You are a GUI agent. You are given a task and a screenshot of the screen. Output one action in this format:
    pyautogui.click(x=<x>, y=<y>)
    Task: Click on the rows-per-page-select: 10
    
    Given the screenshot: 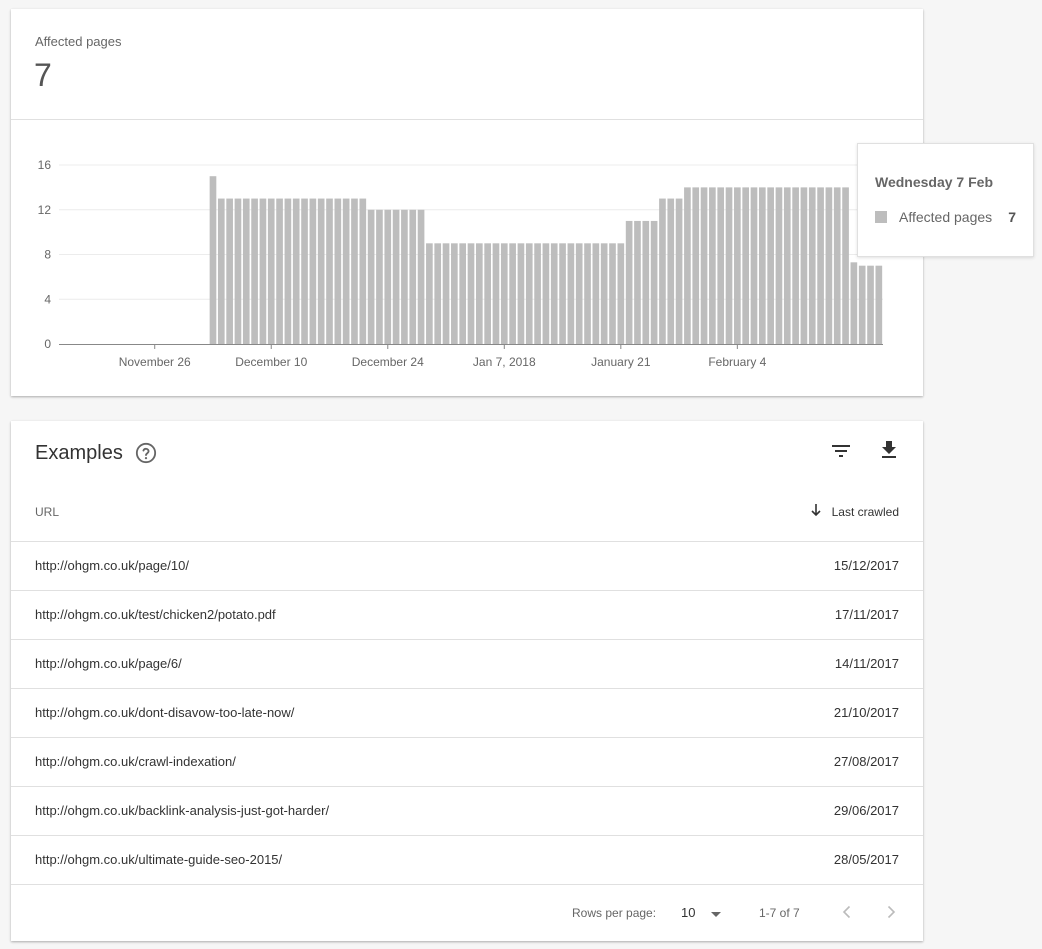 What is the action you would take?
    pyautogui.click(x=688, y=912)
    